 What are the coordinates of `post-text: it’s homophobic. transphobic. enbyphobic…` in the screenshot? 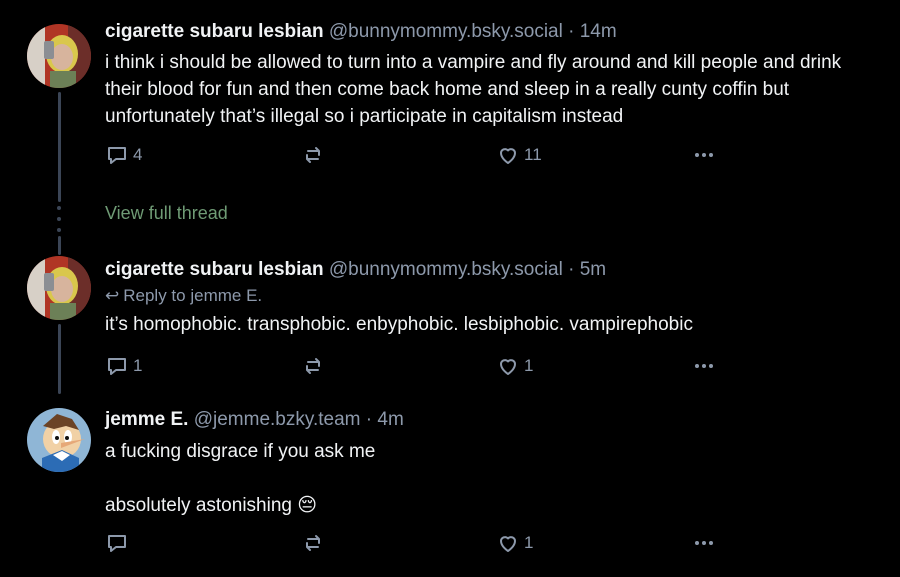 It's located at (399, 324).